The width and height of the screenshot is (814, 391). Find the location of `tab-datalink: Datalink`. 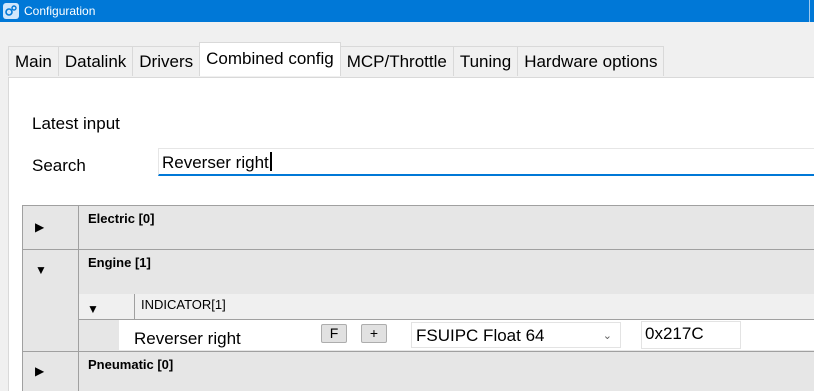

tab-datalink: Datalink is located at coordinates (95, 61).